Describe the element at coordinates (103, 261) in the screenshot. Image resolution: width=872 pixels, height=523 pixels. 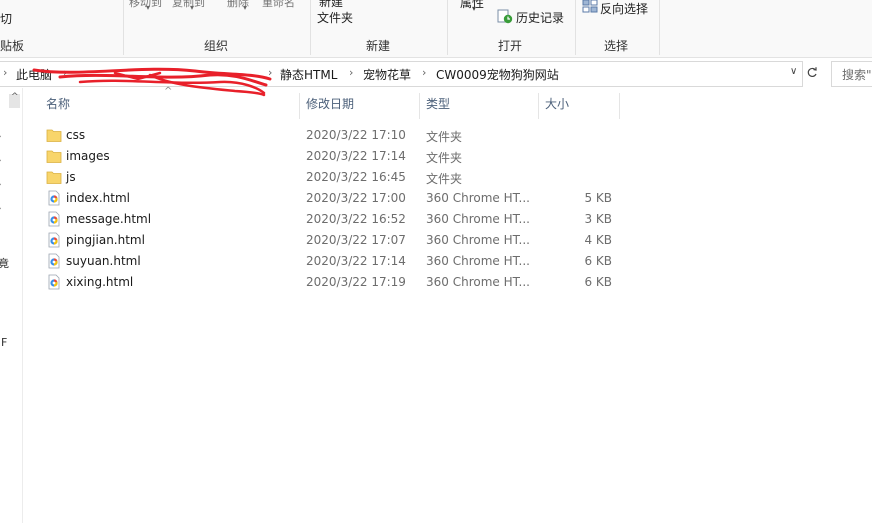
I see `file-name: suyuan.html` at that location.